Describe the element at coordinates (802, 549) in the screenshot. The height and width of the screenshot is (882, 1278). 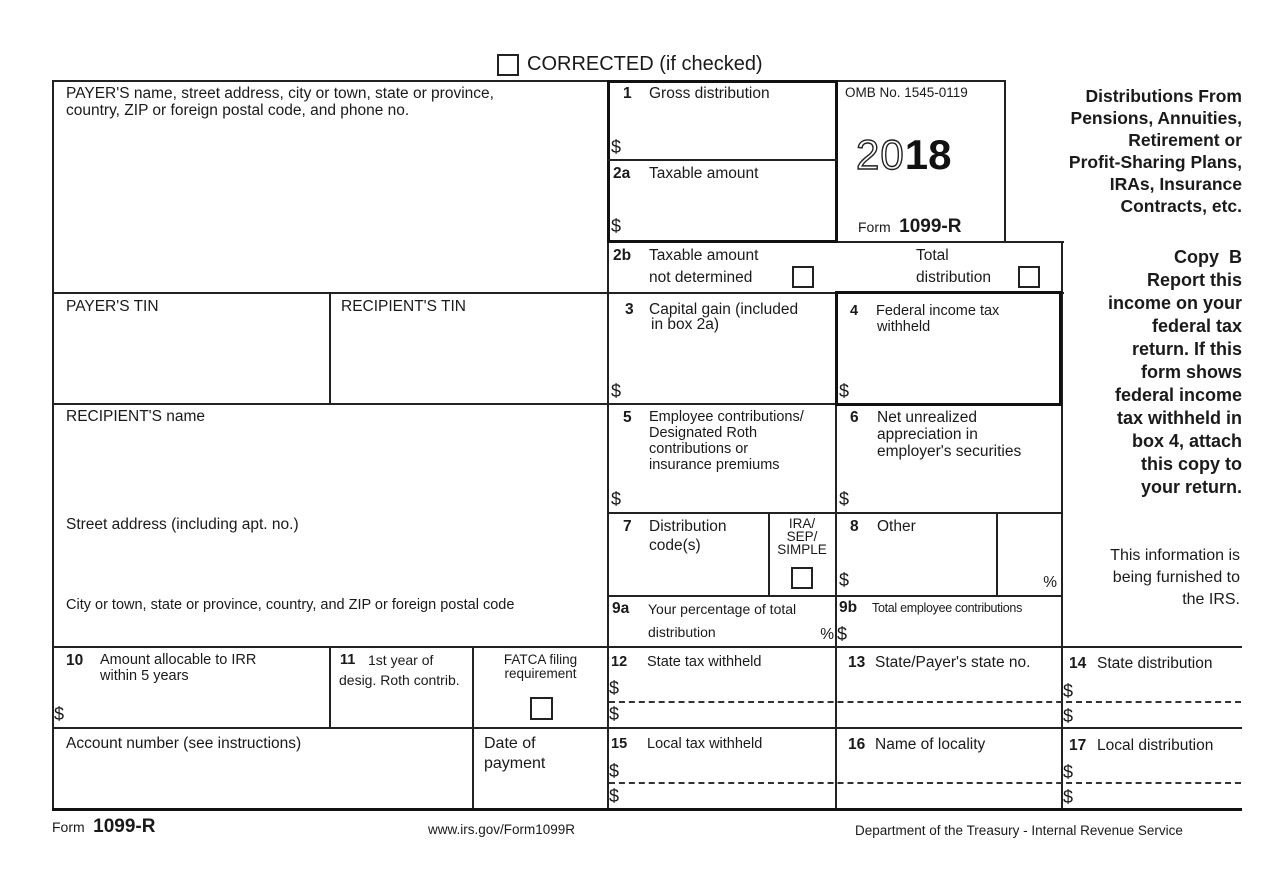
I see `ira-label-line: SIMPLE` at that location.